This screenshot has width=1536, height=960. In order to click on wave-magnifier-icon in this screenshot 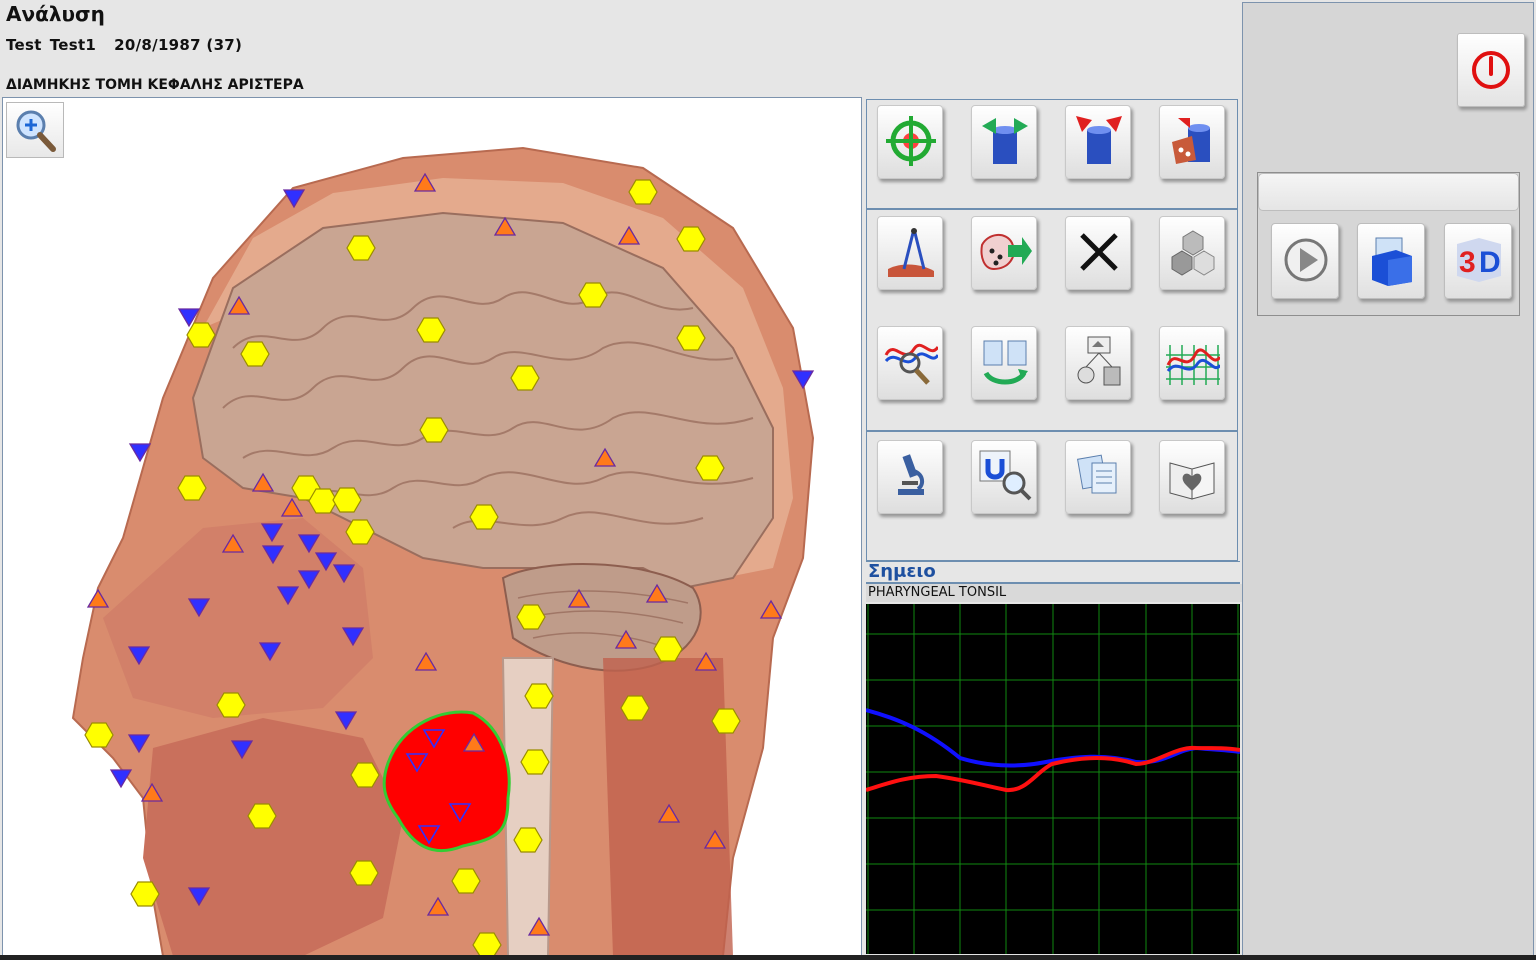, I will do `click(911, 364)`.